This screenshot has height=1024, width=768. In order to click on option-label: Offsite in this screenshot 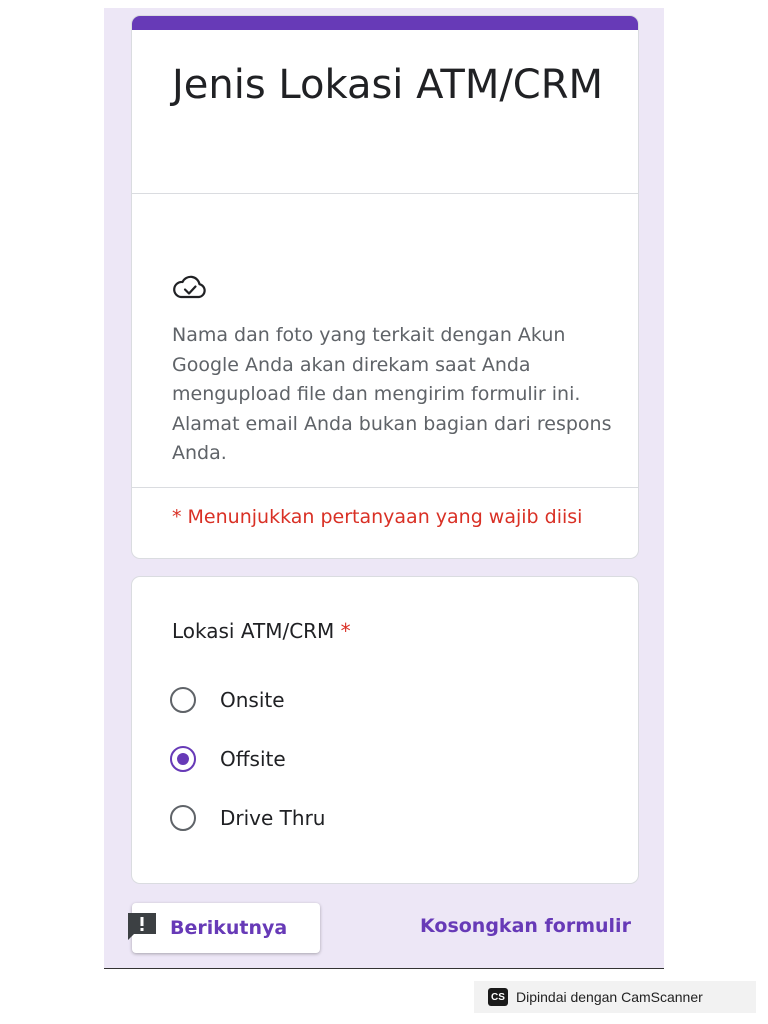, I will do `click(253, 759)`.